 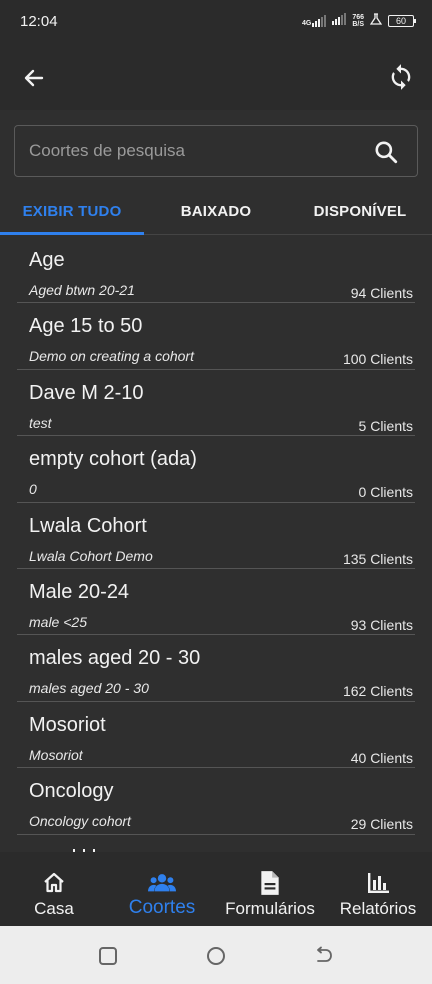 What do you see at coordinates (91, 555) in the screenshot?
I see `cohort-description: Lwala Cohort Demo` at bounding box center [91, 555].